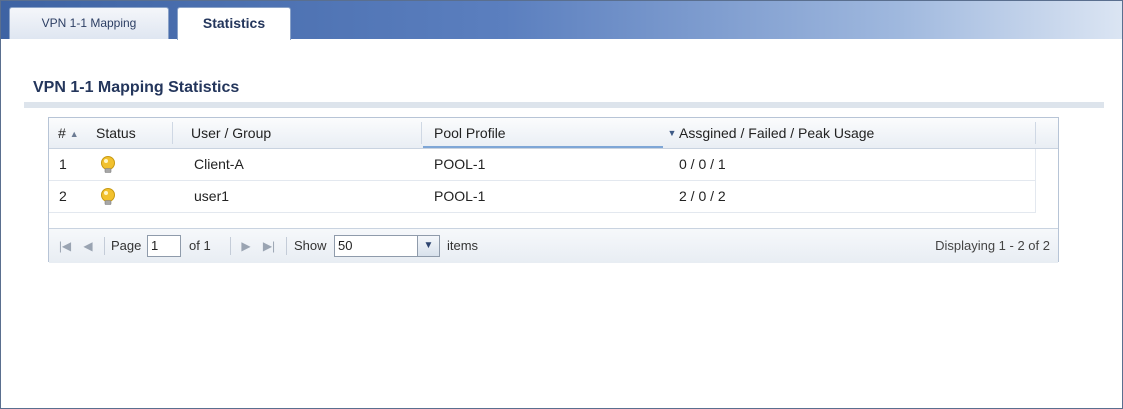  Describe the element at coordinates (1035, 181) in the screenshot. I see `scrollbar-gutter` at that location.